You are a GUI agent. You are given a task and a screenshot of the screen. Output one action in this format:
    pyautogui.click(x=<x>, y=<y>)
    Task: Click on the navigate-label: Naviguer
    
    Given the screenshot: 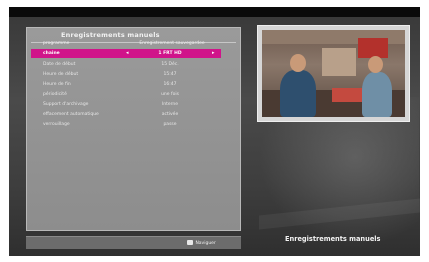 What is the action you would take?
    pyautogui.click(x=205, y=243)
    